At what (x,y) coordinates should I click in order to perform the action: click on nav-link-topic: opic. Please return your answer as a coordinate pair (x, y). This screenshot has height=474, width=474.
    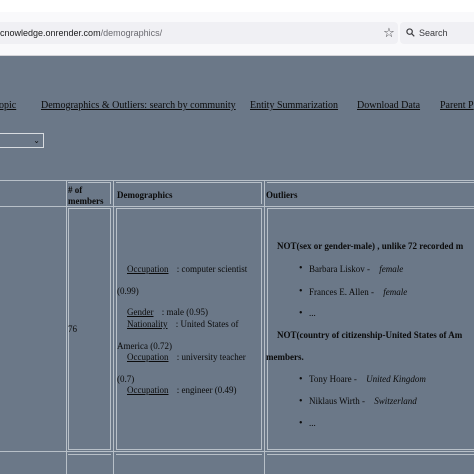
    Looking at the image, I should click on (8, 105).